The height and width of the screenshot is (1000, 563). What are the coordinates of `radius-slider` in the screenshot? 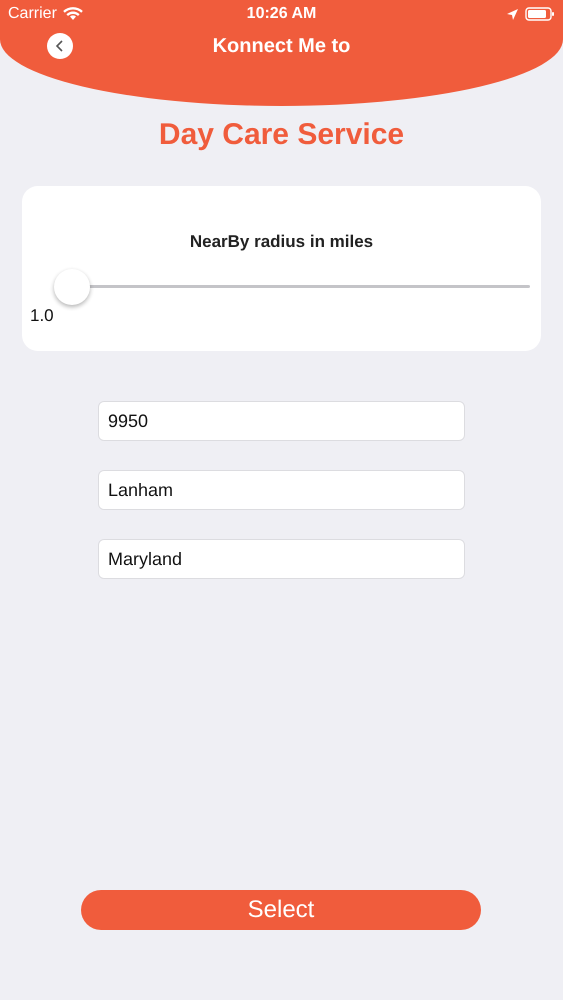 It's located at (292, 286).